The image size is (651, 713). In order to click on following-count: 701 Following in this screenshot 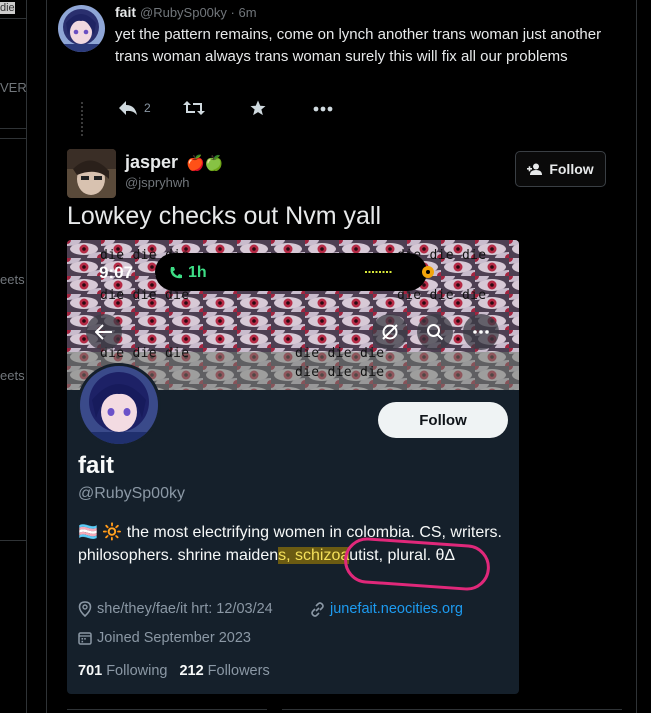, I will do `click(122, 671)`.